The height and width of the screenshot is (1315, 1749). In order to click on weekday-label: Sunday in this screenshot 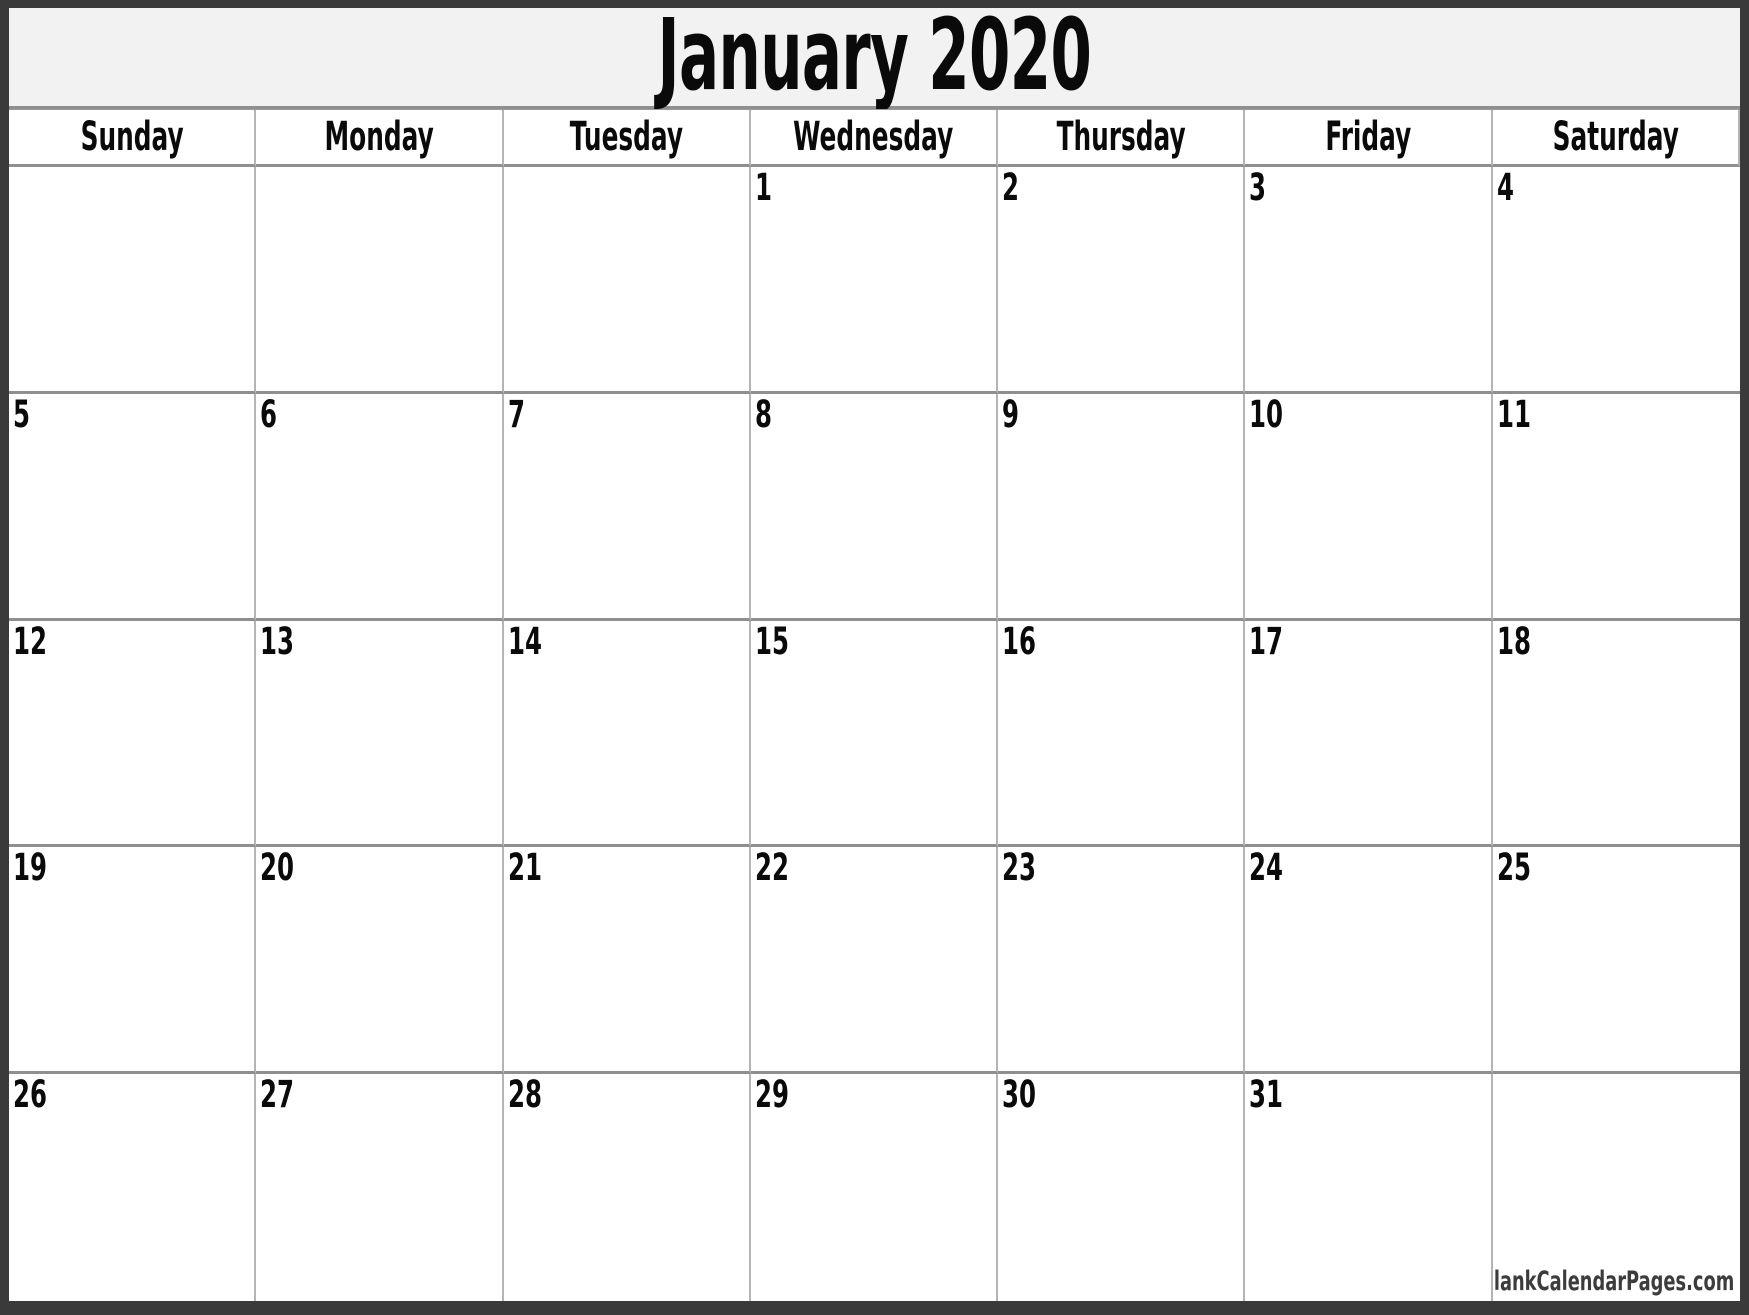, I will do `click(132, 137)`.